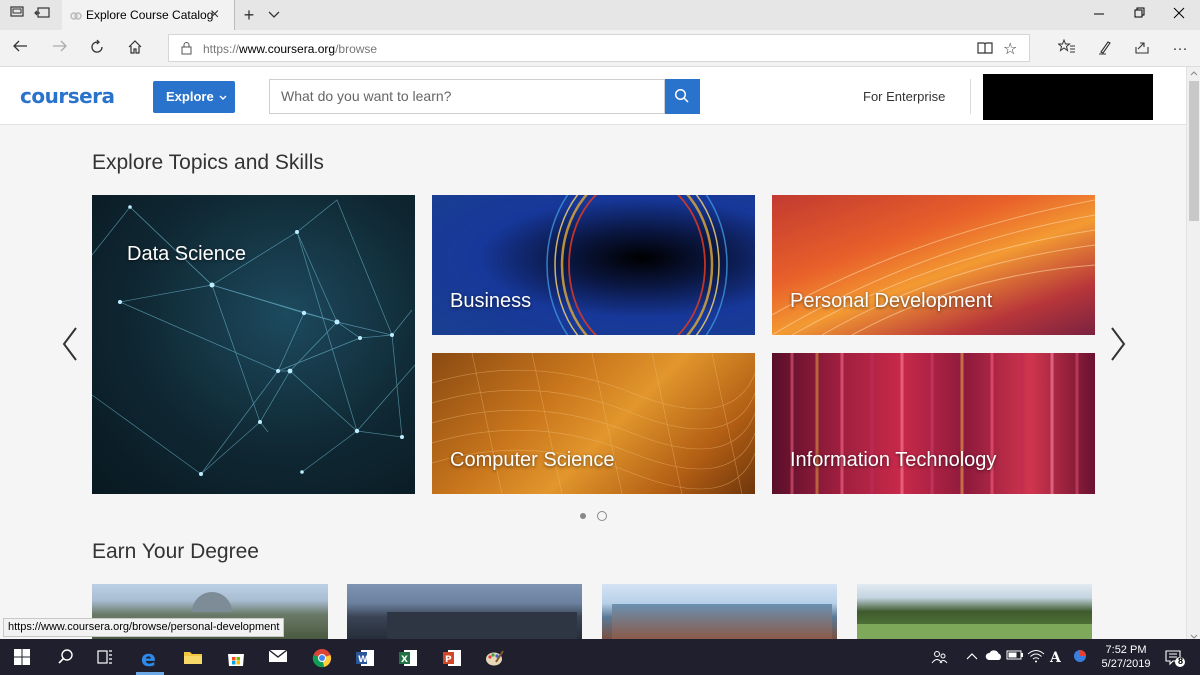 The width and height of the screenshot is (1200, 675). What do you see at coordinates (175, 551) in the screenshot?
I see `degree-section-title: Earn Your Degree` at bounding box center [175, 551].